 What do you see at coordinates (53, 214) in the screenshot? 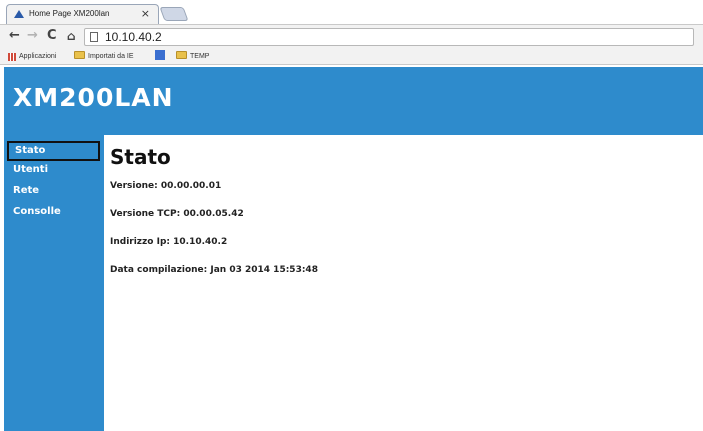
I see `sidebar-item-consolle: Consolle` at bounding box center [53, 214].